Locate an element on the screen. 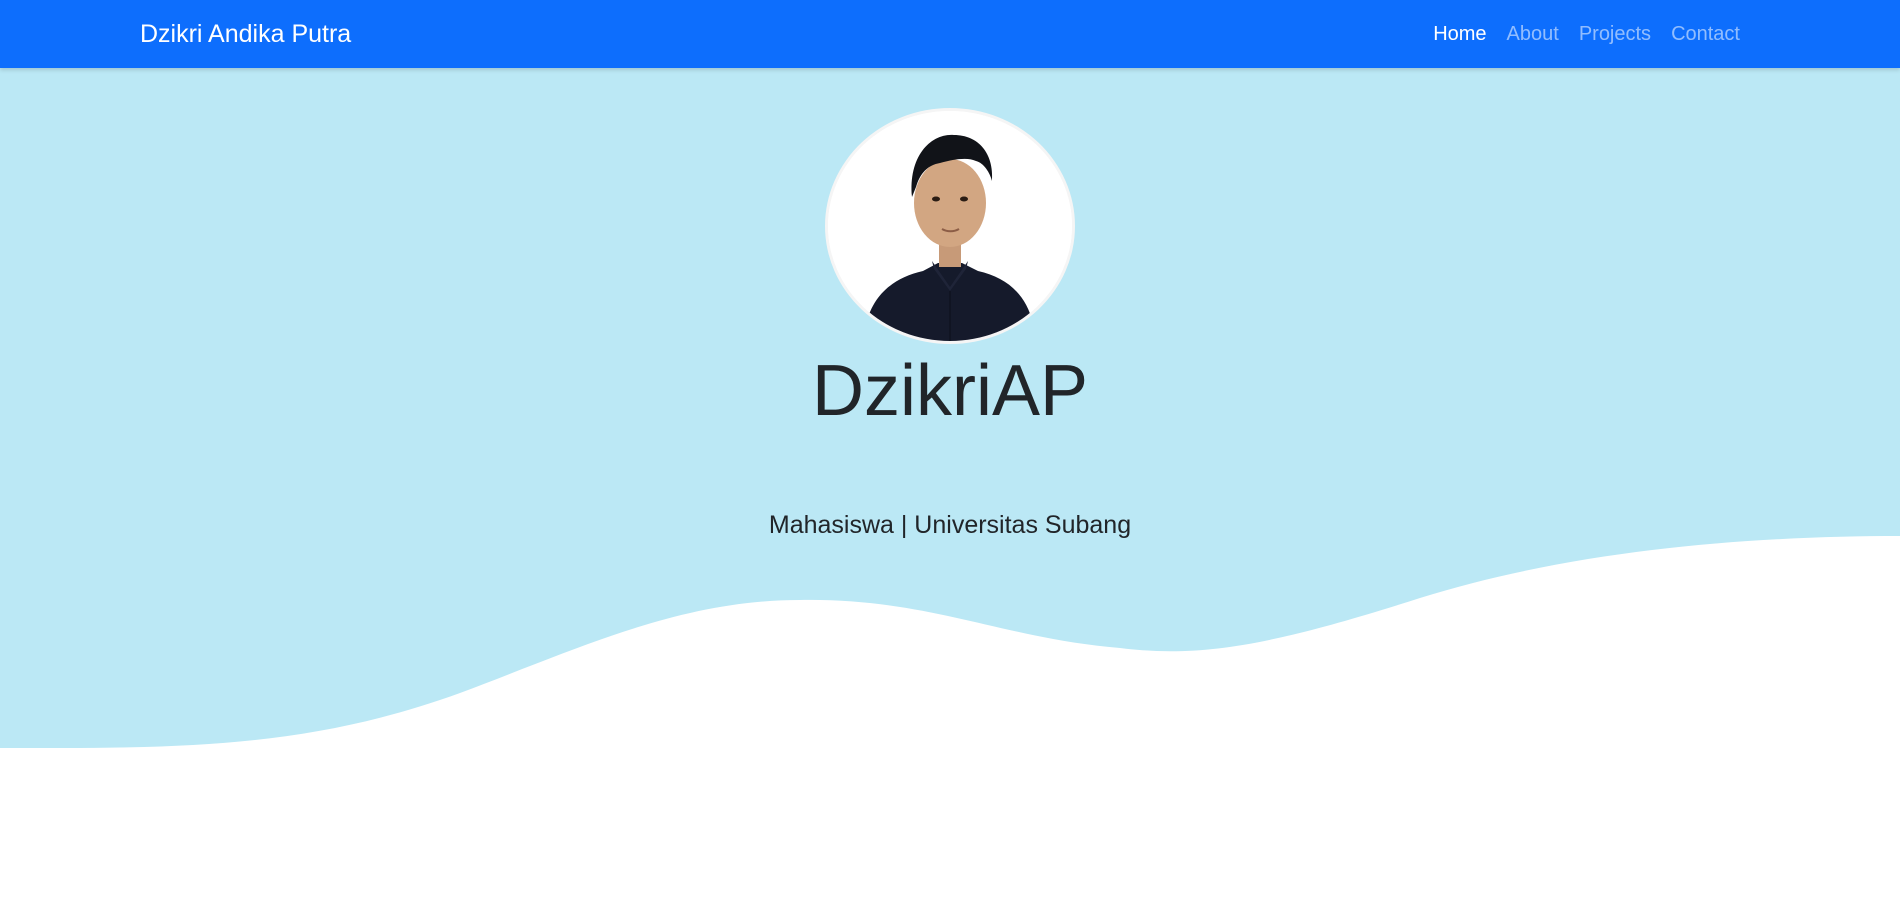 The height and width of the screenshot is (903, 1900). nav-link-home: Home is located at coordinates (1459, 34).